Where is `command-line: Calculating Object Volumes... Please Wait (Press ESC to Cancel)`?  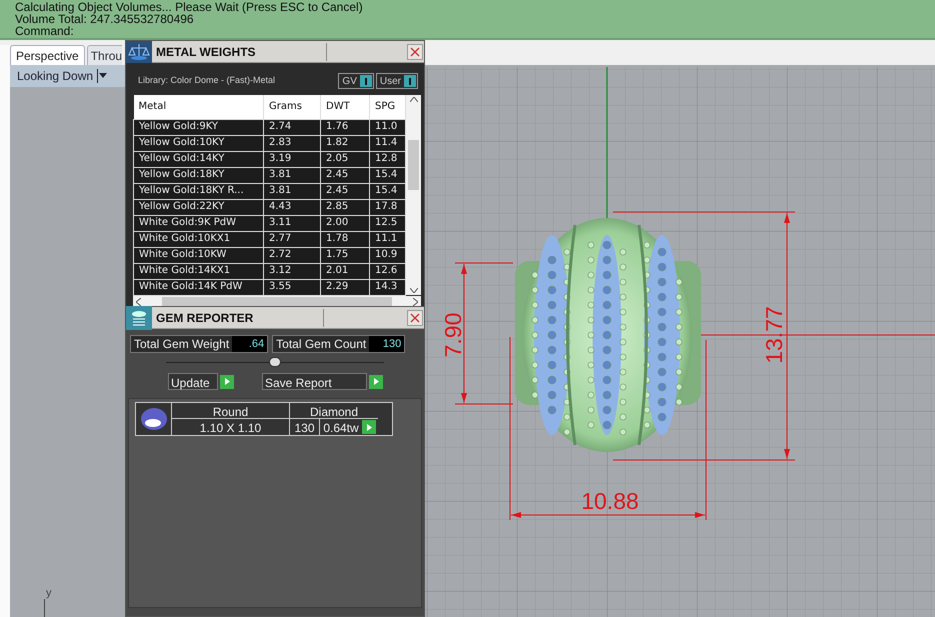 command-line: Calculating Object Volumes... Please Wait (Press ESC to Cancel) is located at coordinates (189, 7).